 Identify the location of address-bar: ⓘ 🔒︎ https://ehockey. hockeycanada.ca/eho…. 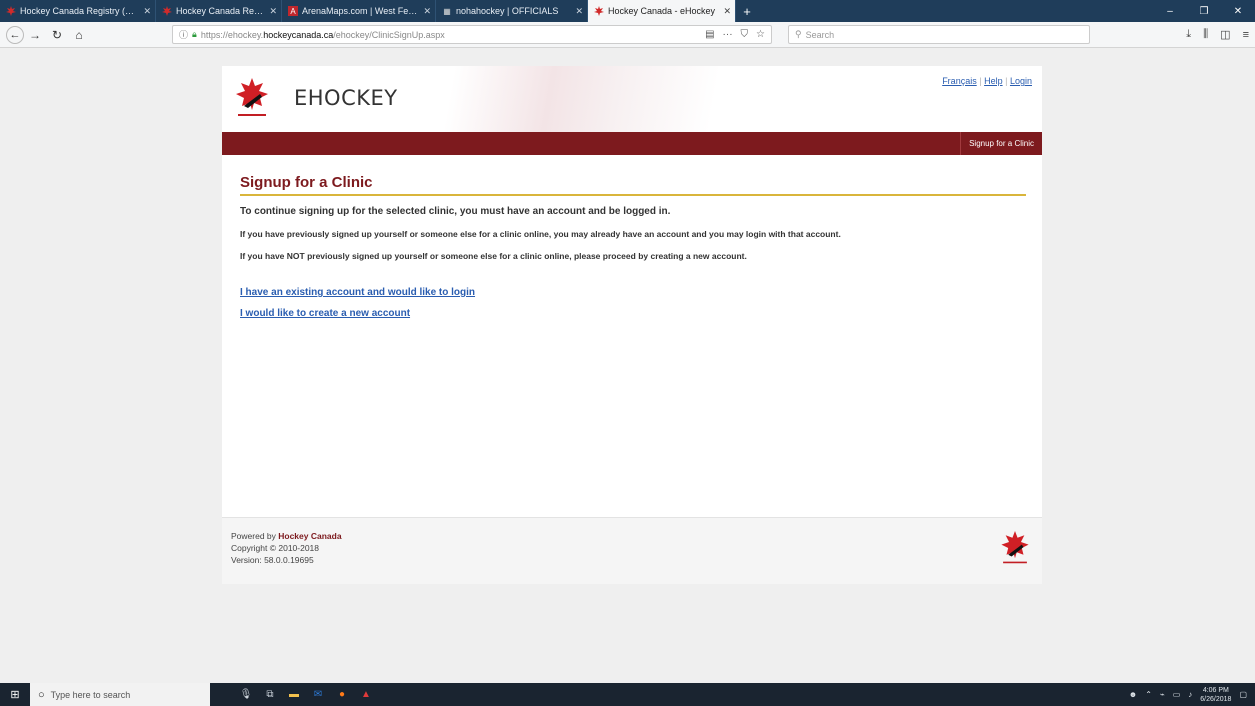
(472, 34).